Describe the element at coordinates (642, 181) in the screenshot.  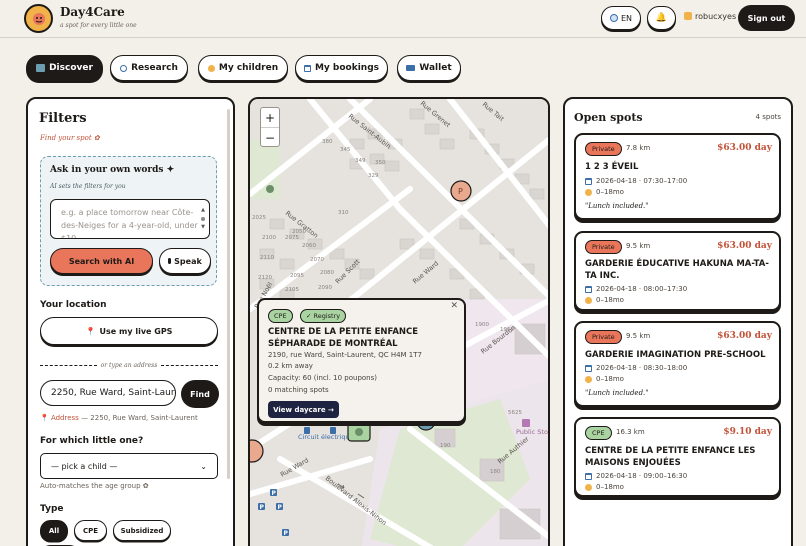
I see `spot-schedule-text: 2026-04-18 · 07:30–17:00` at that location.